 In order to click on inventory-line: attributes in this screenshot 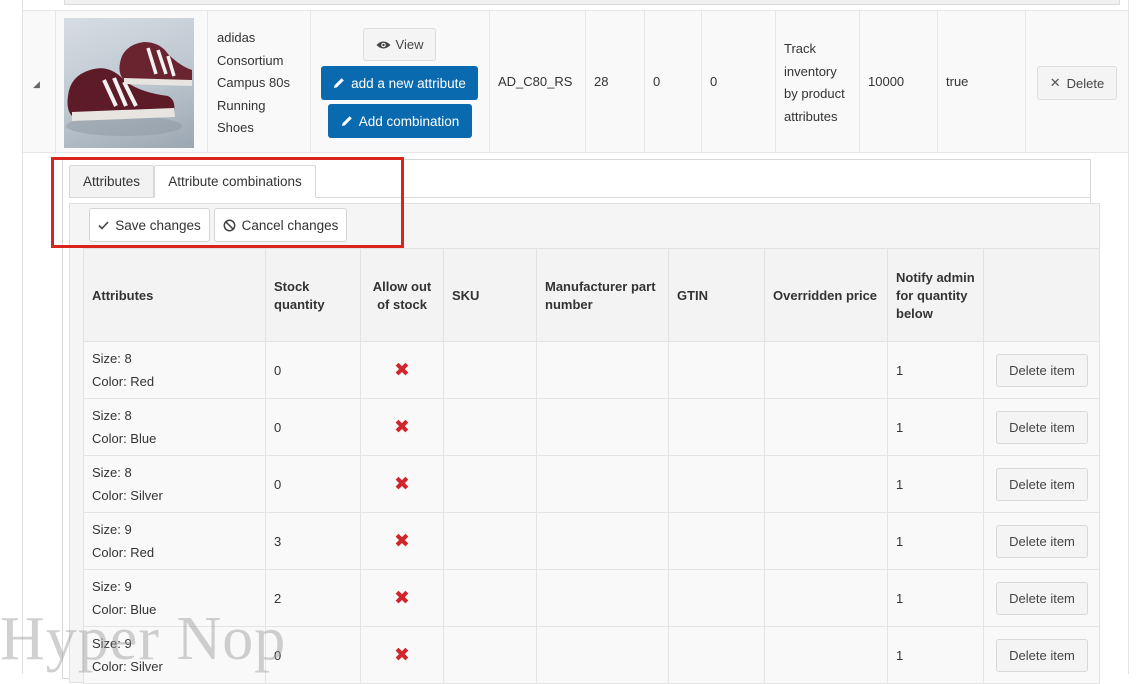, I will do `click(811, 116)`.